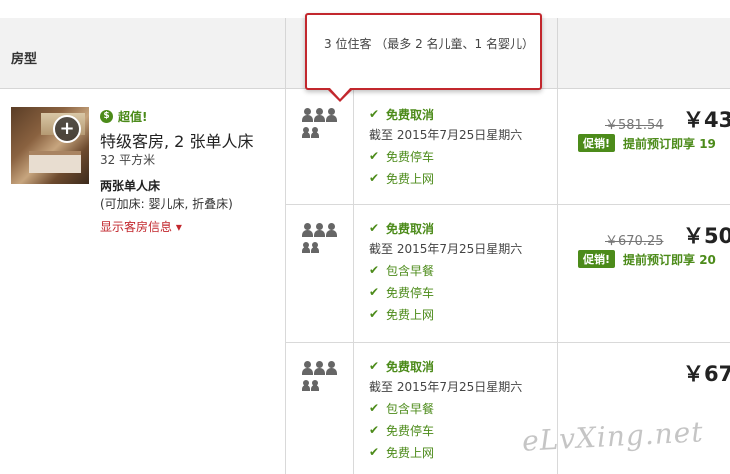 The height and width of the screenshot is (474, 730). What do you see at coordinates (24, 59) in the screenshot?
I see `room-type-header: 房型` at bounding box center [24, 59].